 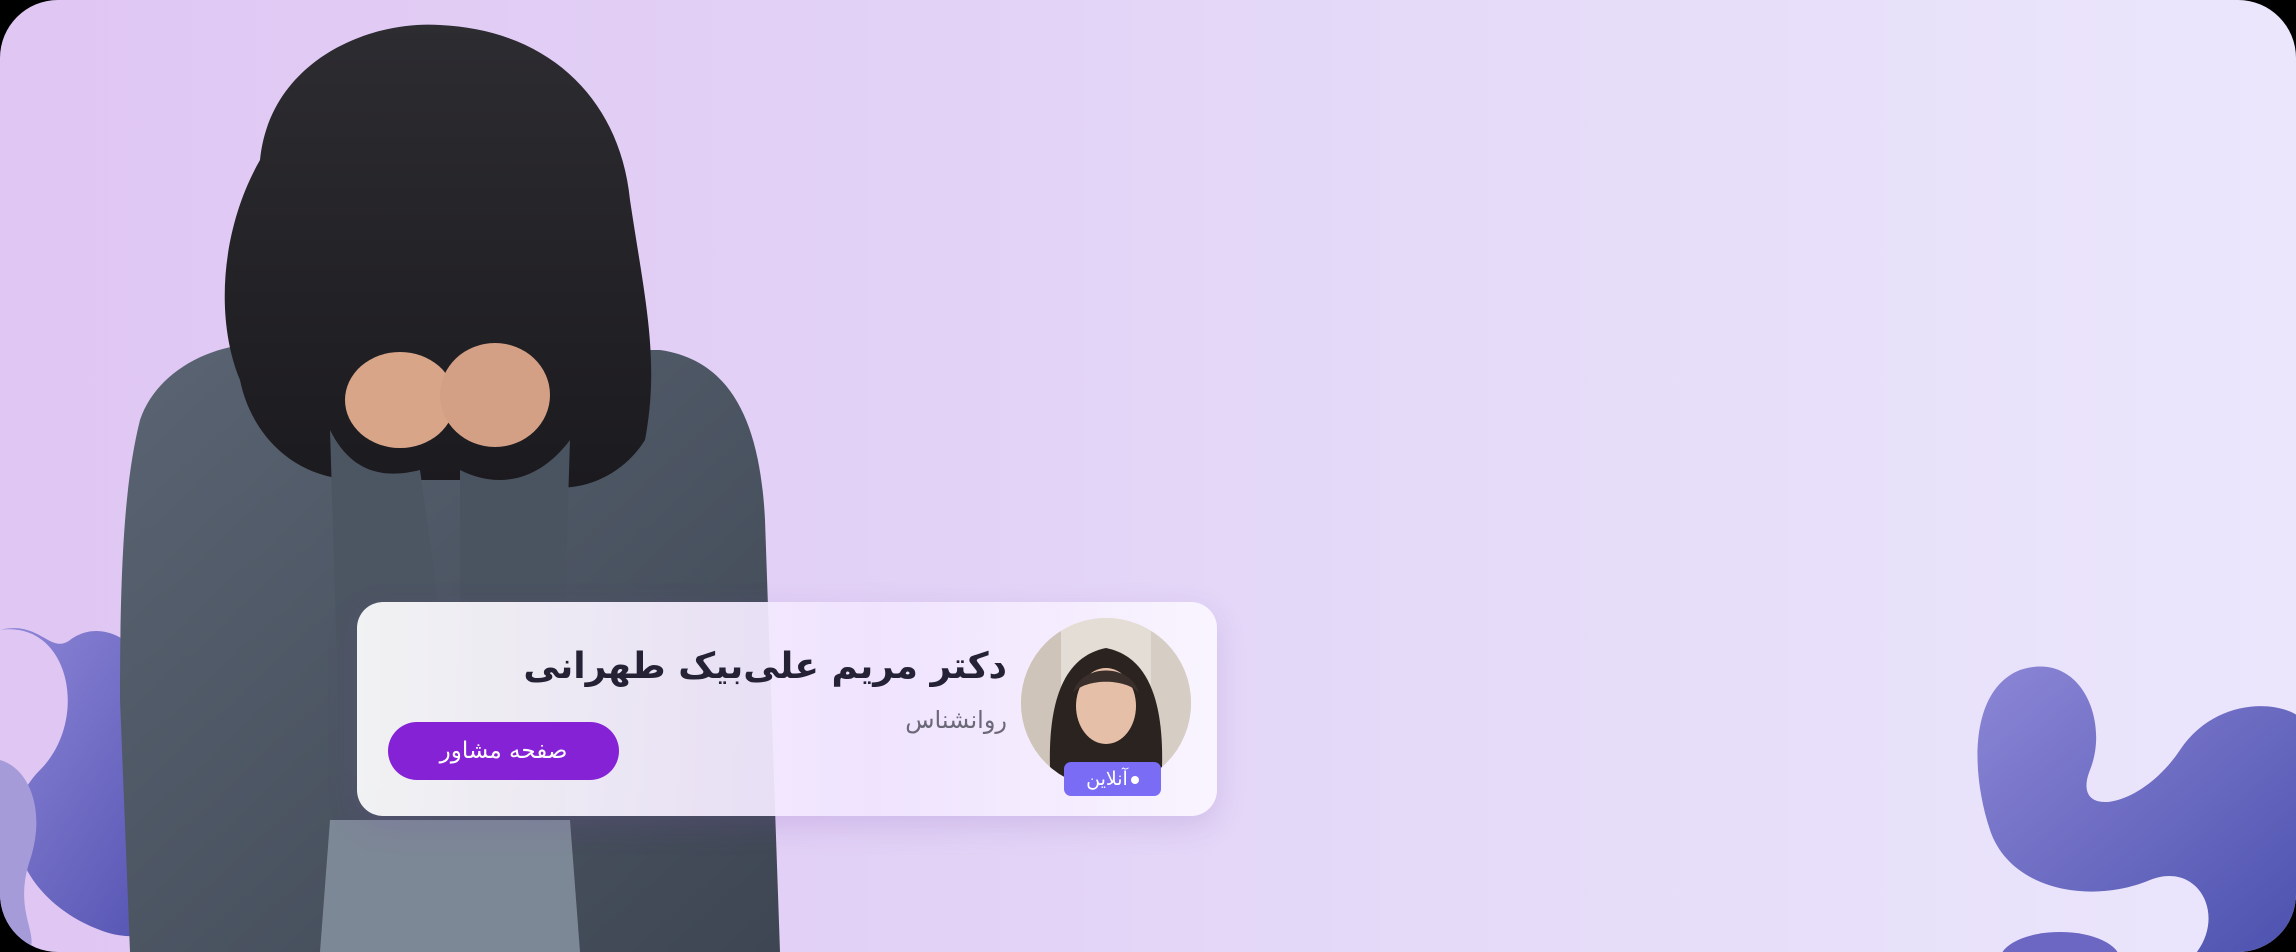 What do you see at coordinates (2136, 809) in the screenshot?
I see `decorative-blob-right` at bounding box center [2136, 809].